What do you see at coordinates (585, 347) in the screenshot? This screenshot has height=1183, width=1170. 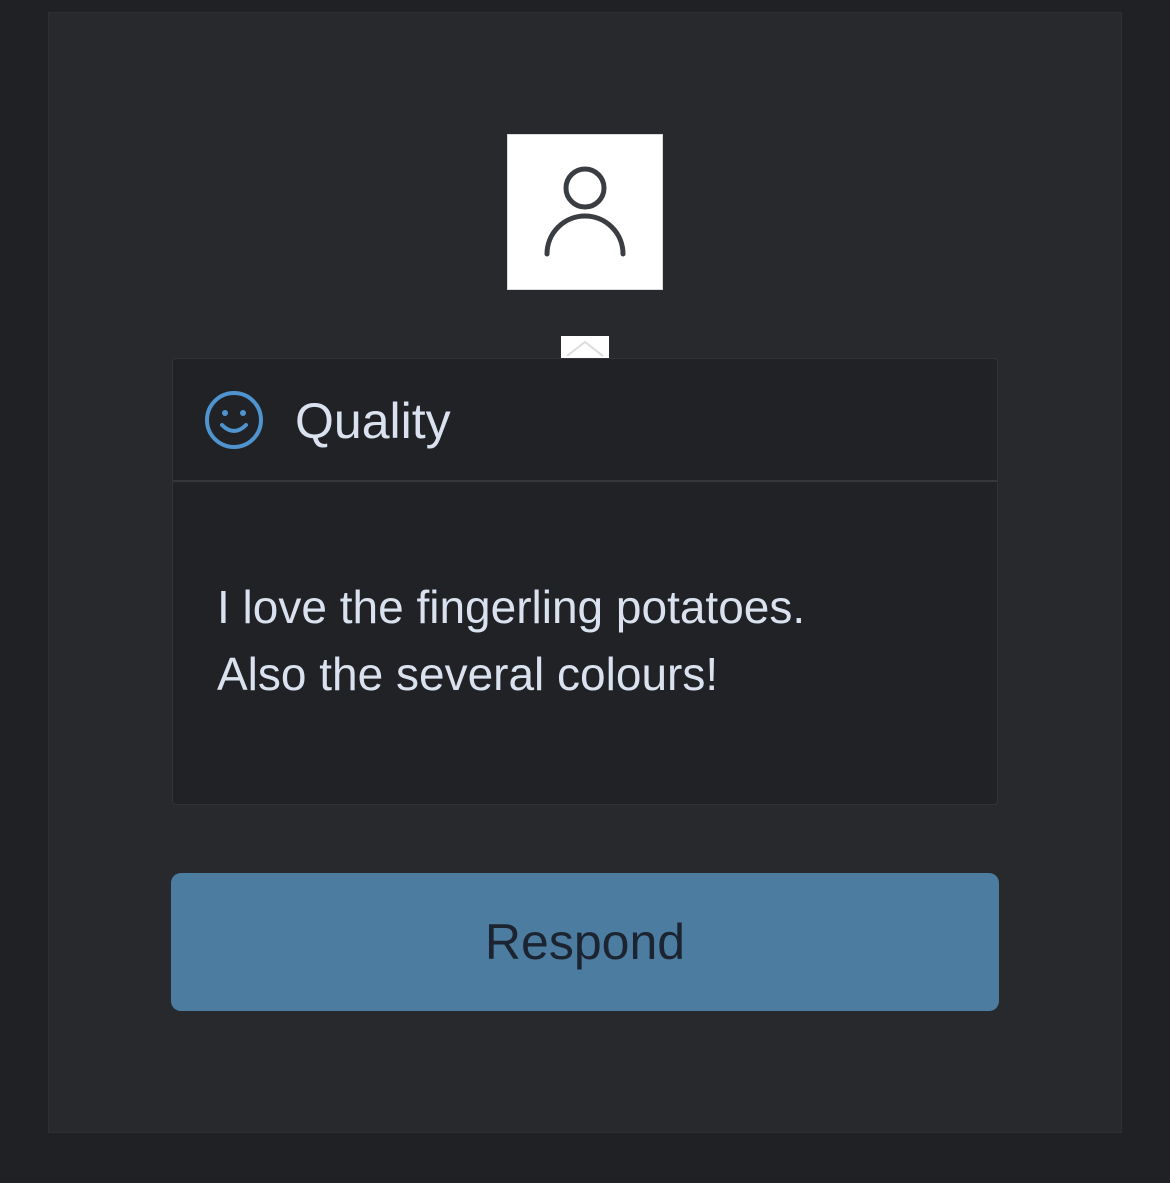 I see `pointer-caret` at bounding box center [585, 347].